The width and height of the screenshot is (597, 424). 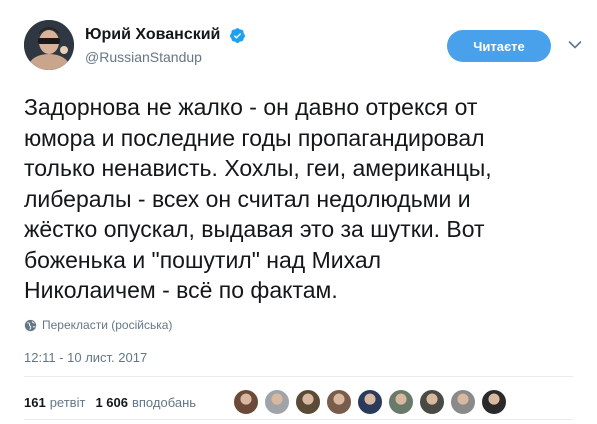 I want to click on translate-link: Перекласти (російська), so click(x=98, y=325).